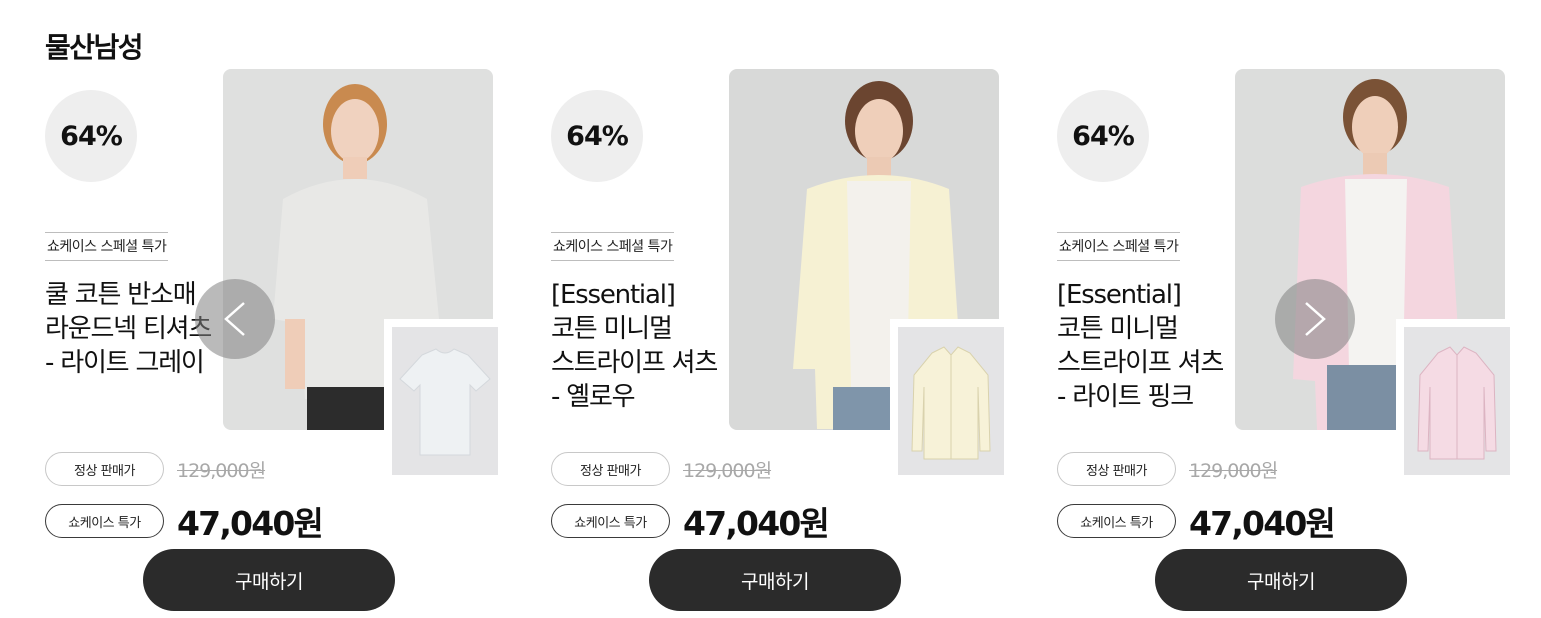 This screenshot has width=1541, height=618. I want to click on product-name-line: - 라이트 핑크, so click(1125, 397).